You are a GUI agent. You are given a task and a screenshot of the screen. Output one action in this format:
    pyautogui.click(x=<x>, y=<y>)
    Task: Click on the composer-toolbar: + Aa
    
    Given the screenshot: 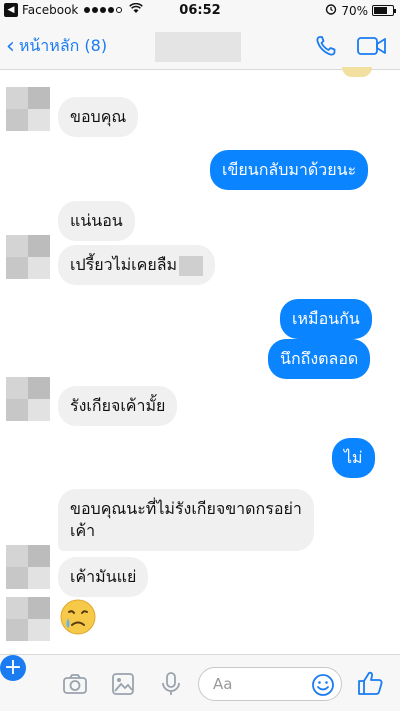 What is the action you would take?
    pyautogui.click(x=200, y=682)
    